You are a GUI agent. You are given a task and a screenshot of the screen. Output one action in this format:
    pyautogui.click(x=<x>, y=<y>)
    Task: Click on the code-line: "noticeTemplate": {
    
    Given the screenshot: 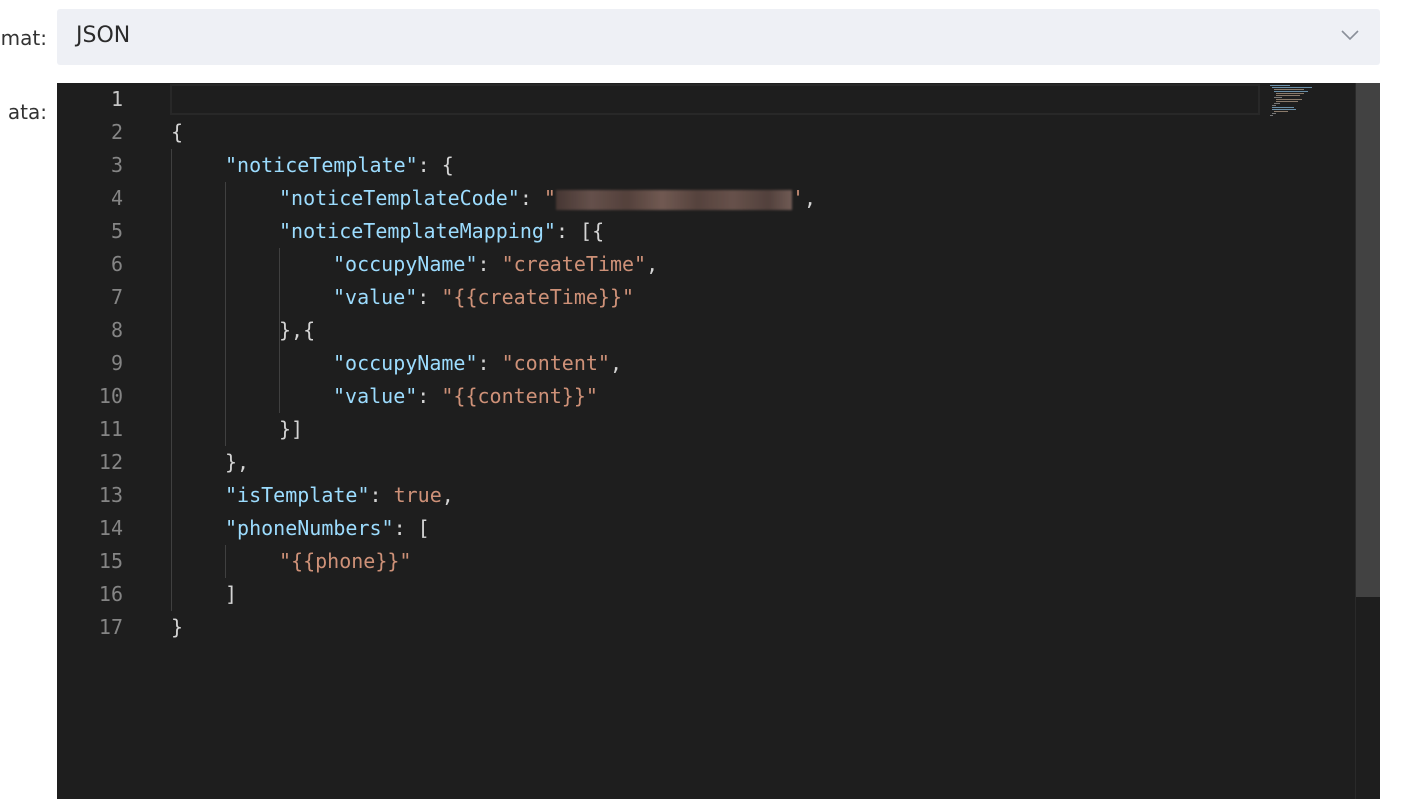 What is the action you would take?
    pyautogui.click(x=339, y=165)
    